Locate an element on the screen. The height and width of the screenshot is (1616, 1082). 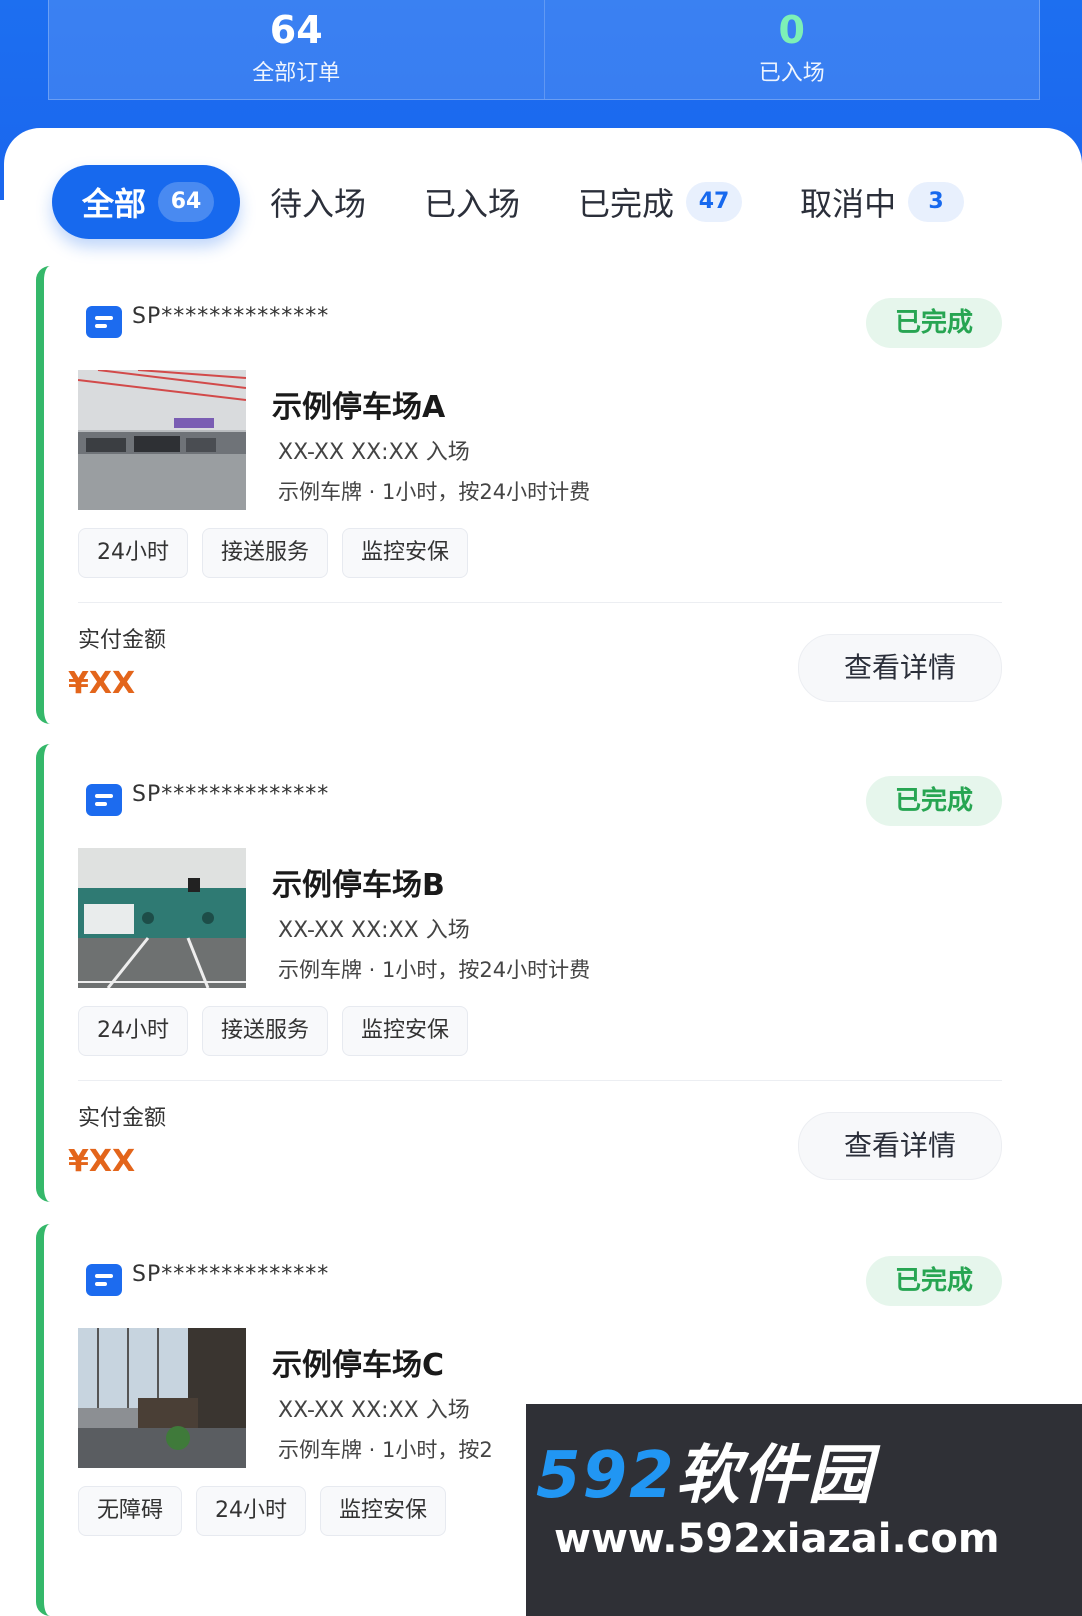
watermark-logo-num: 592 is located at coordinates (606, 1476).